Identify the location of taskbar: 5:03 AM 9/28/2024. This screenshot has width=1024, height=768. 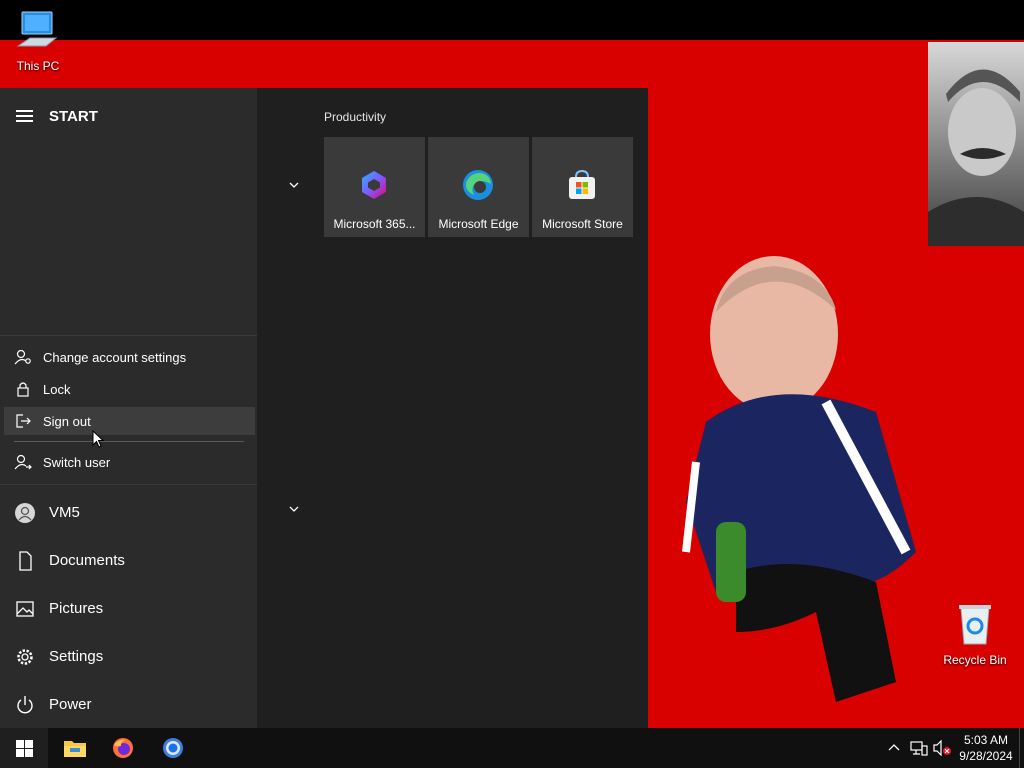
(512, 748).